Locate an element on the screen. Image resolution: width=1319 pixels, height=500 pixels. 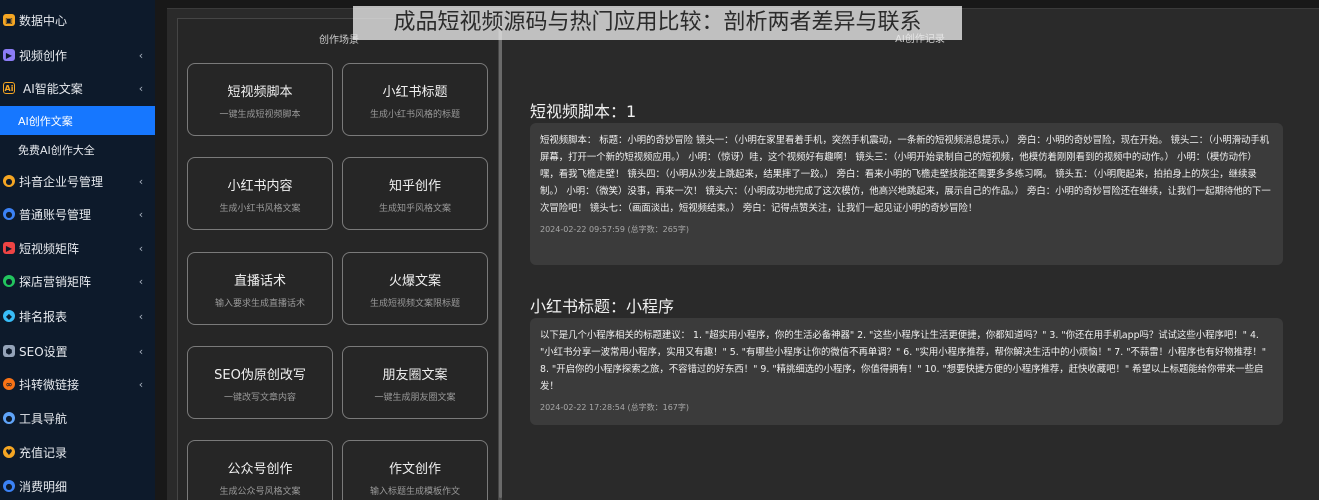
card-title: 作文创作 is located at coordinates (414, 469).